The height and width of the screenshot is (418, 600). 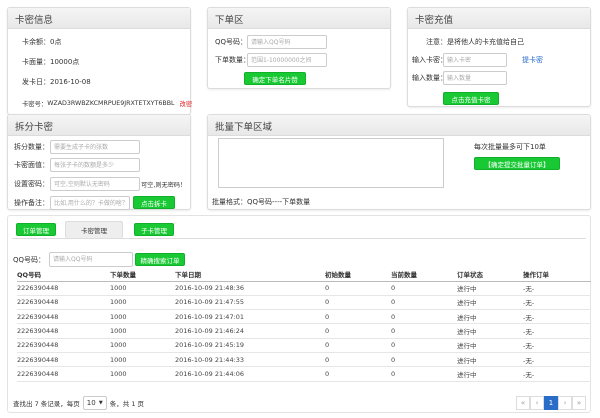 I want to click on recharge-notice-row: 注意： 是将他人的卡充值给自己, so click(x=475, y=42).